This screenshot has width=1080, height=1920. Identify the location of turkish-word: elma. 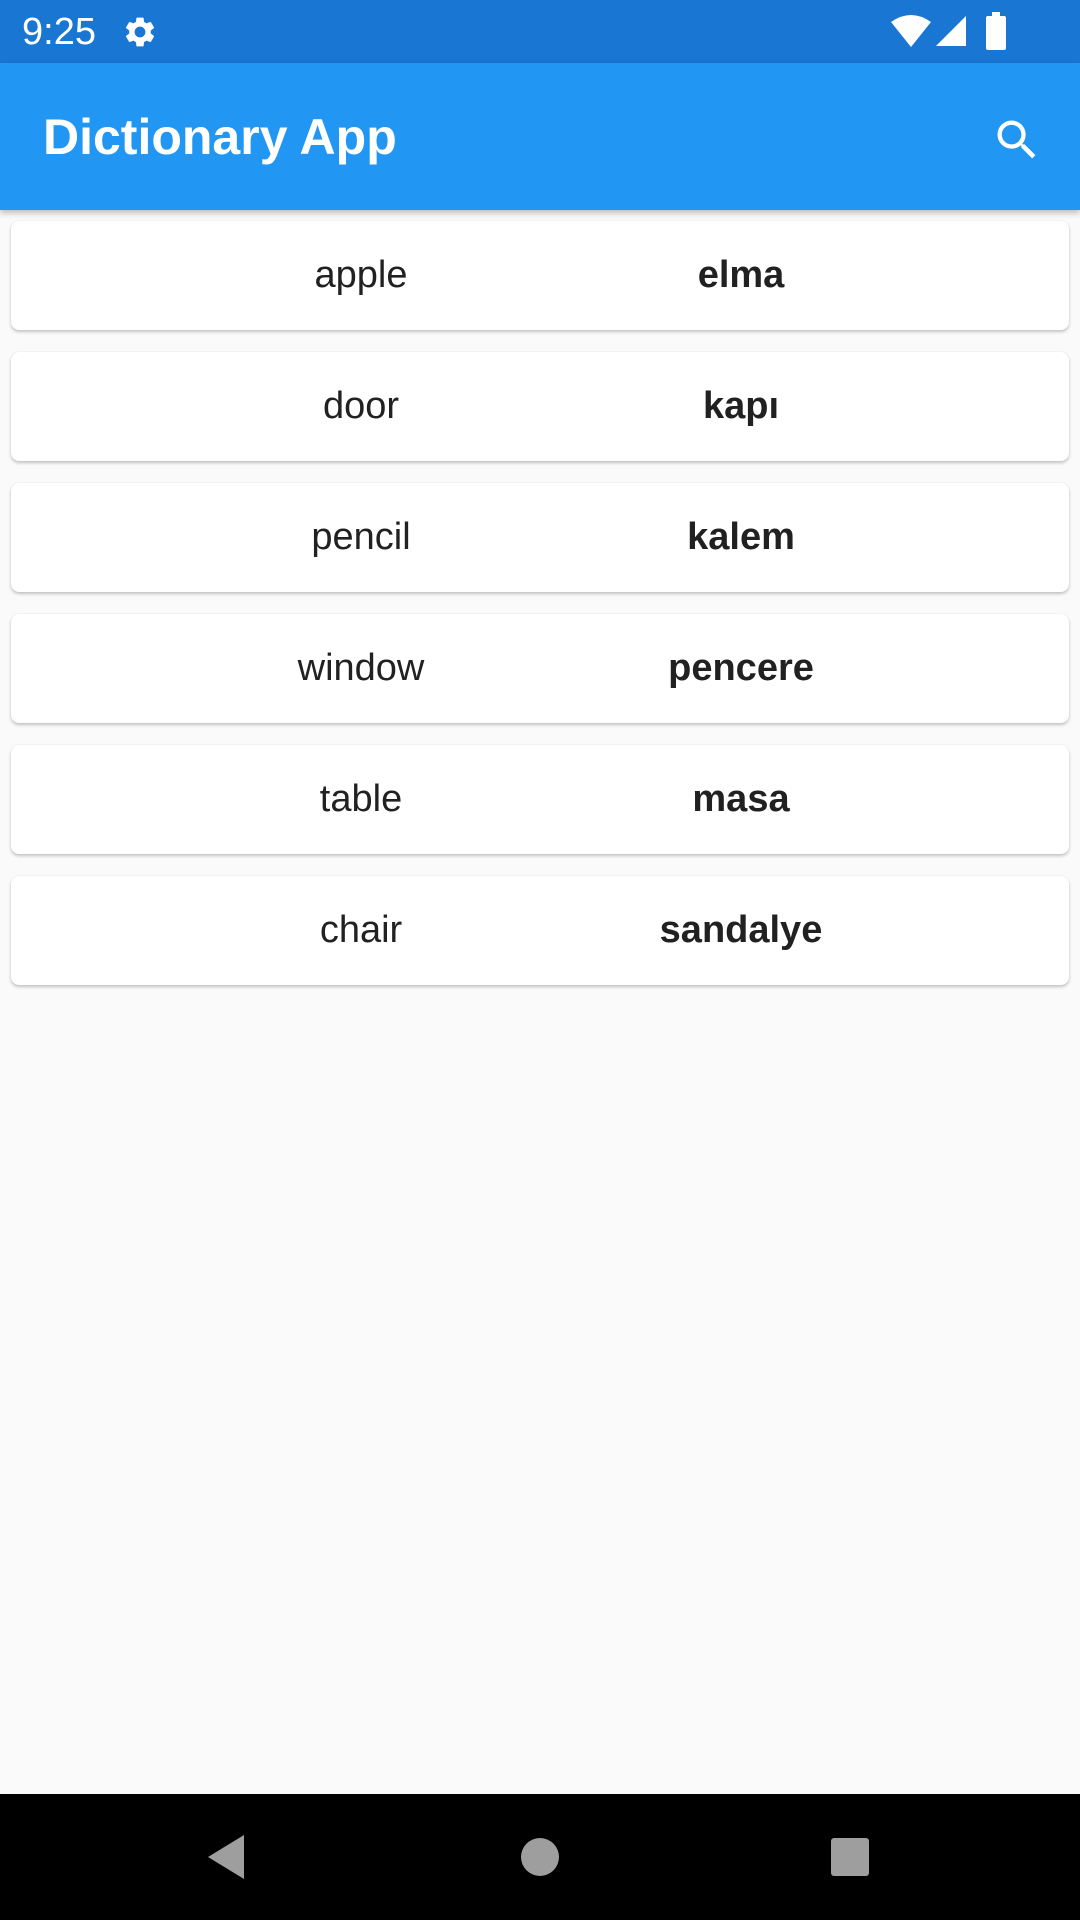
(741, 275).